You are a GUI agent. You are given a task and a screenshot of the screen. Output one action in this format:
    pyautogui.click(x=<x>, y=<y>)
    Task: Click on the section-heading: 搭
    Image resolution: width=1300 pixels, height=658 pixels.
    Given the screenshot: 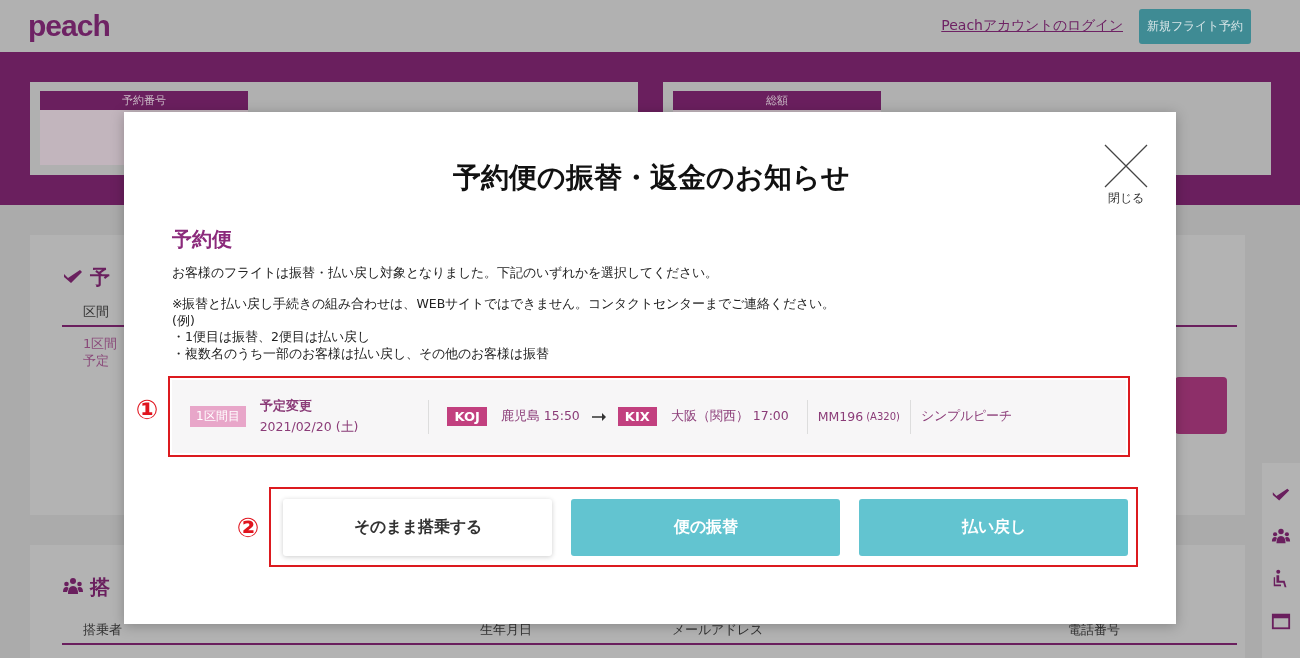 What is the action you would take?
    pyautogui.click(x=100, y=587)
    